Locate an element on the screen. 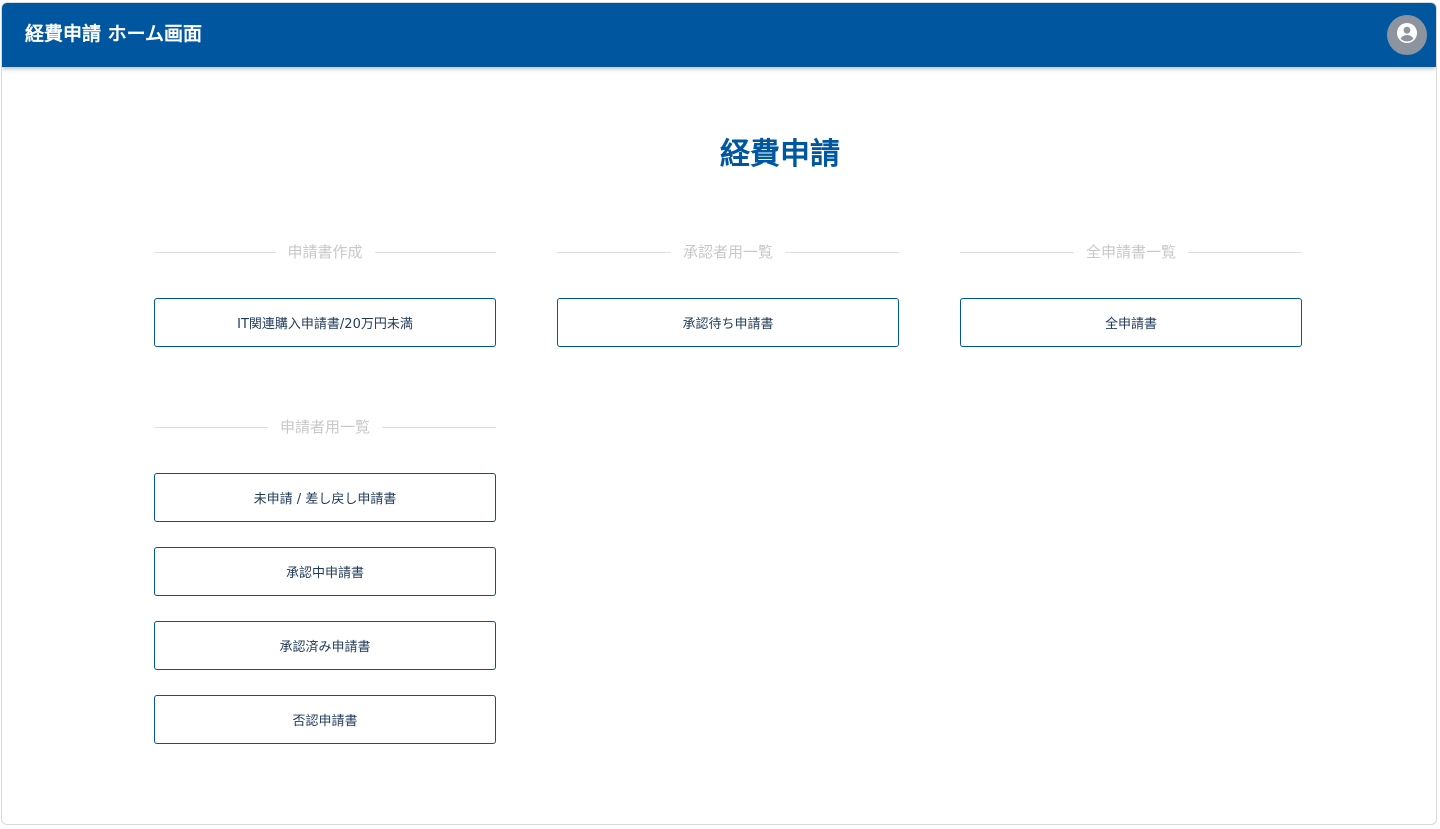  rejected-button: 否認申請書 is located at coordinates (325, 719).